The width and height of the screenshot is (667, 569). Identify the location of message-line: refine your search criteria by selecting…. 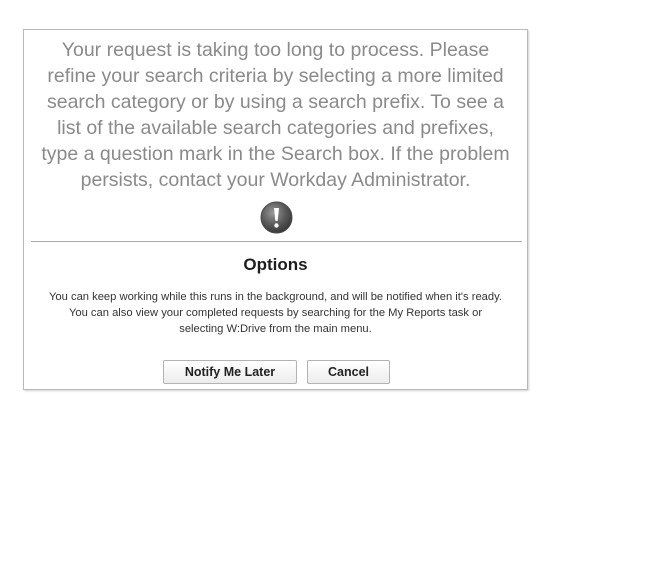
(275, 76).